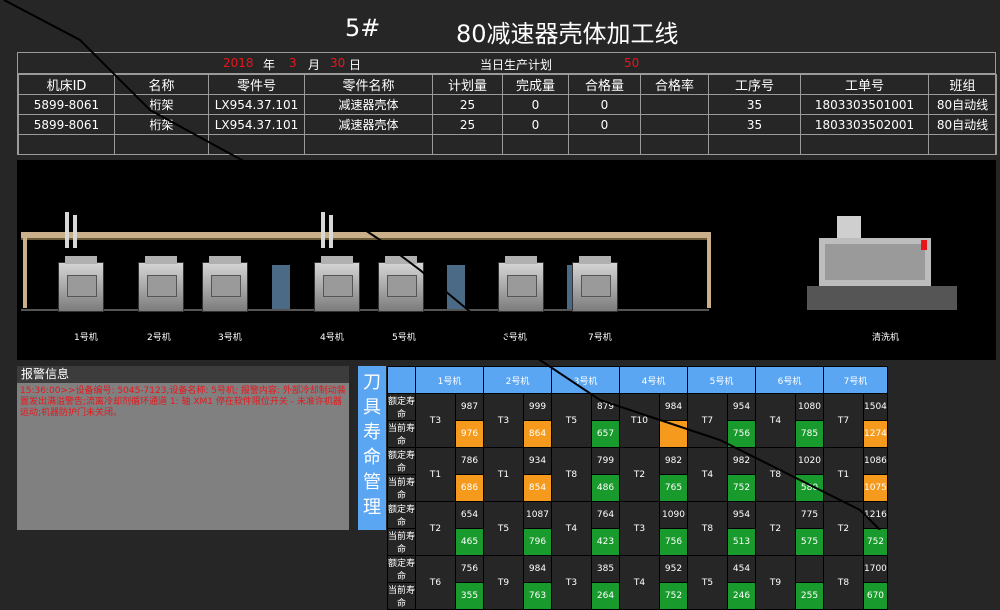  I want to click on current-life-value: 670, so click(875, 596).